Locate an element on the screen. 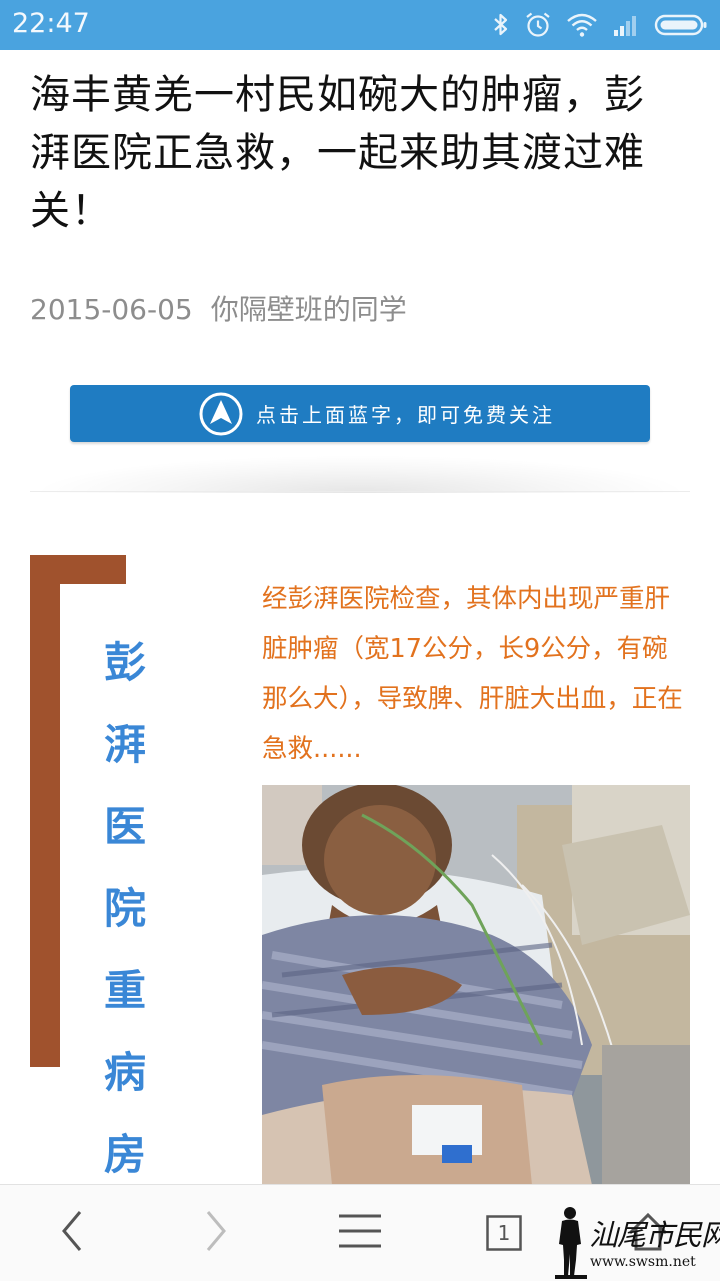 This screenshot has width=720, height=1281. status-bar: 22:47 is located at coordinates (360, 25).